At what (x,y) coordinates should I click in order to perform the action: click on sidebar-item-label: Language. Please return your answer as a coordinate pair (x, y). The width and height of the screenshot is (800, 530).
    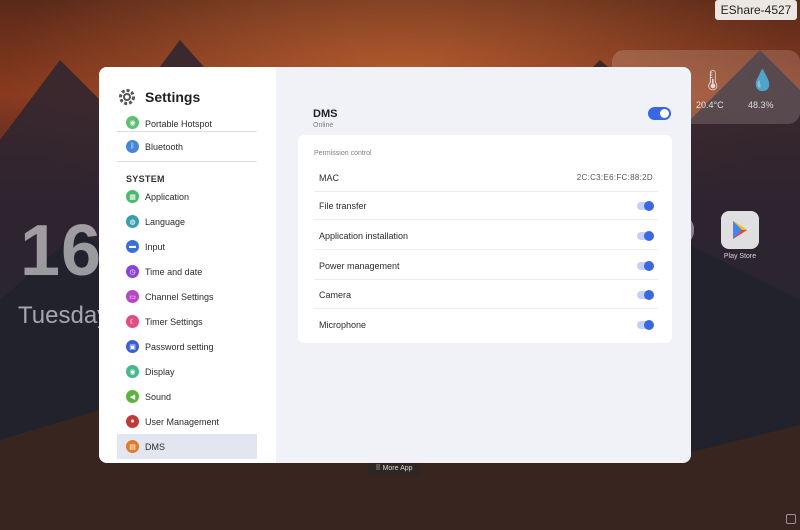
    Looking at the image, I should click on (165, 221).